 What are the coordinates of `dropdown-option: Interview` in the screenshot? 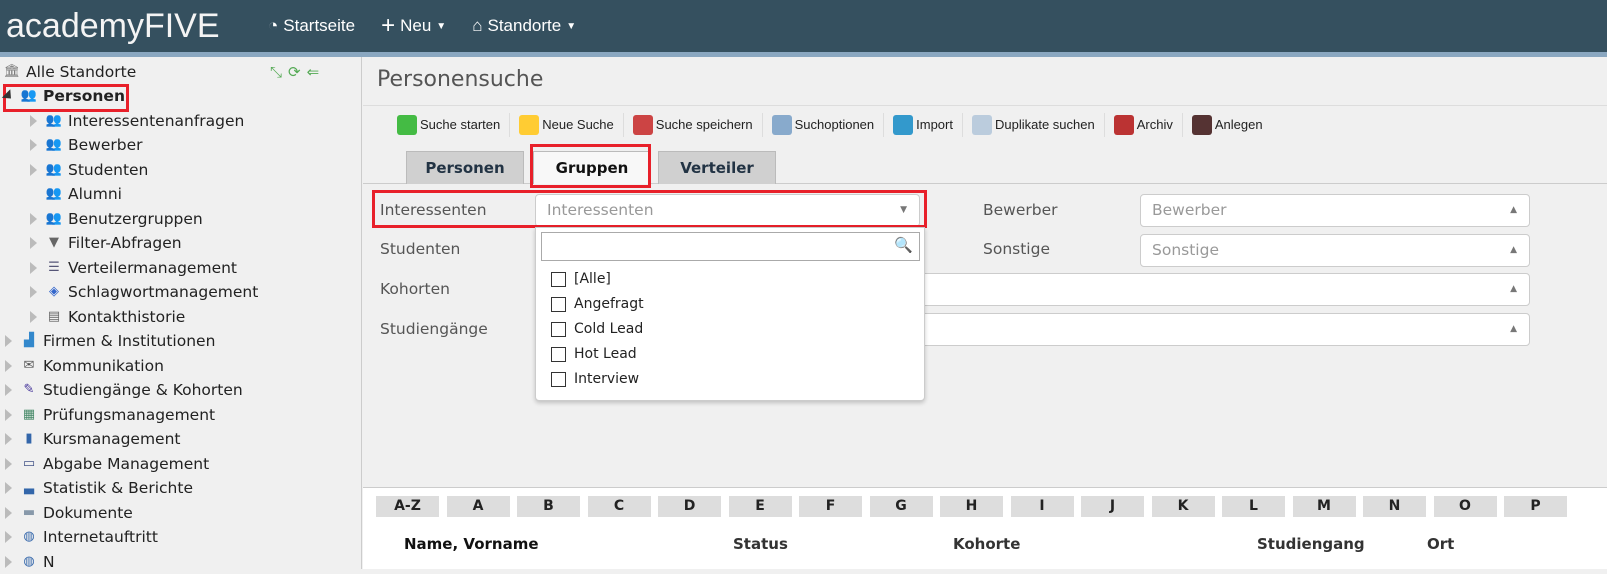 It's located at (595, 379).